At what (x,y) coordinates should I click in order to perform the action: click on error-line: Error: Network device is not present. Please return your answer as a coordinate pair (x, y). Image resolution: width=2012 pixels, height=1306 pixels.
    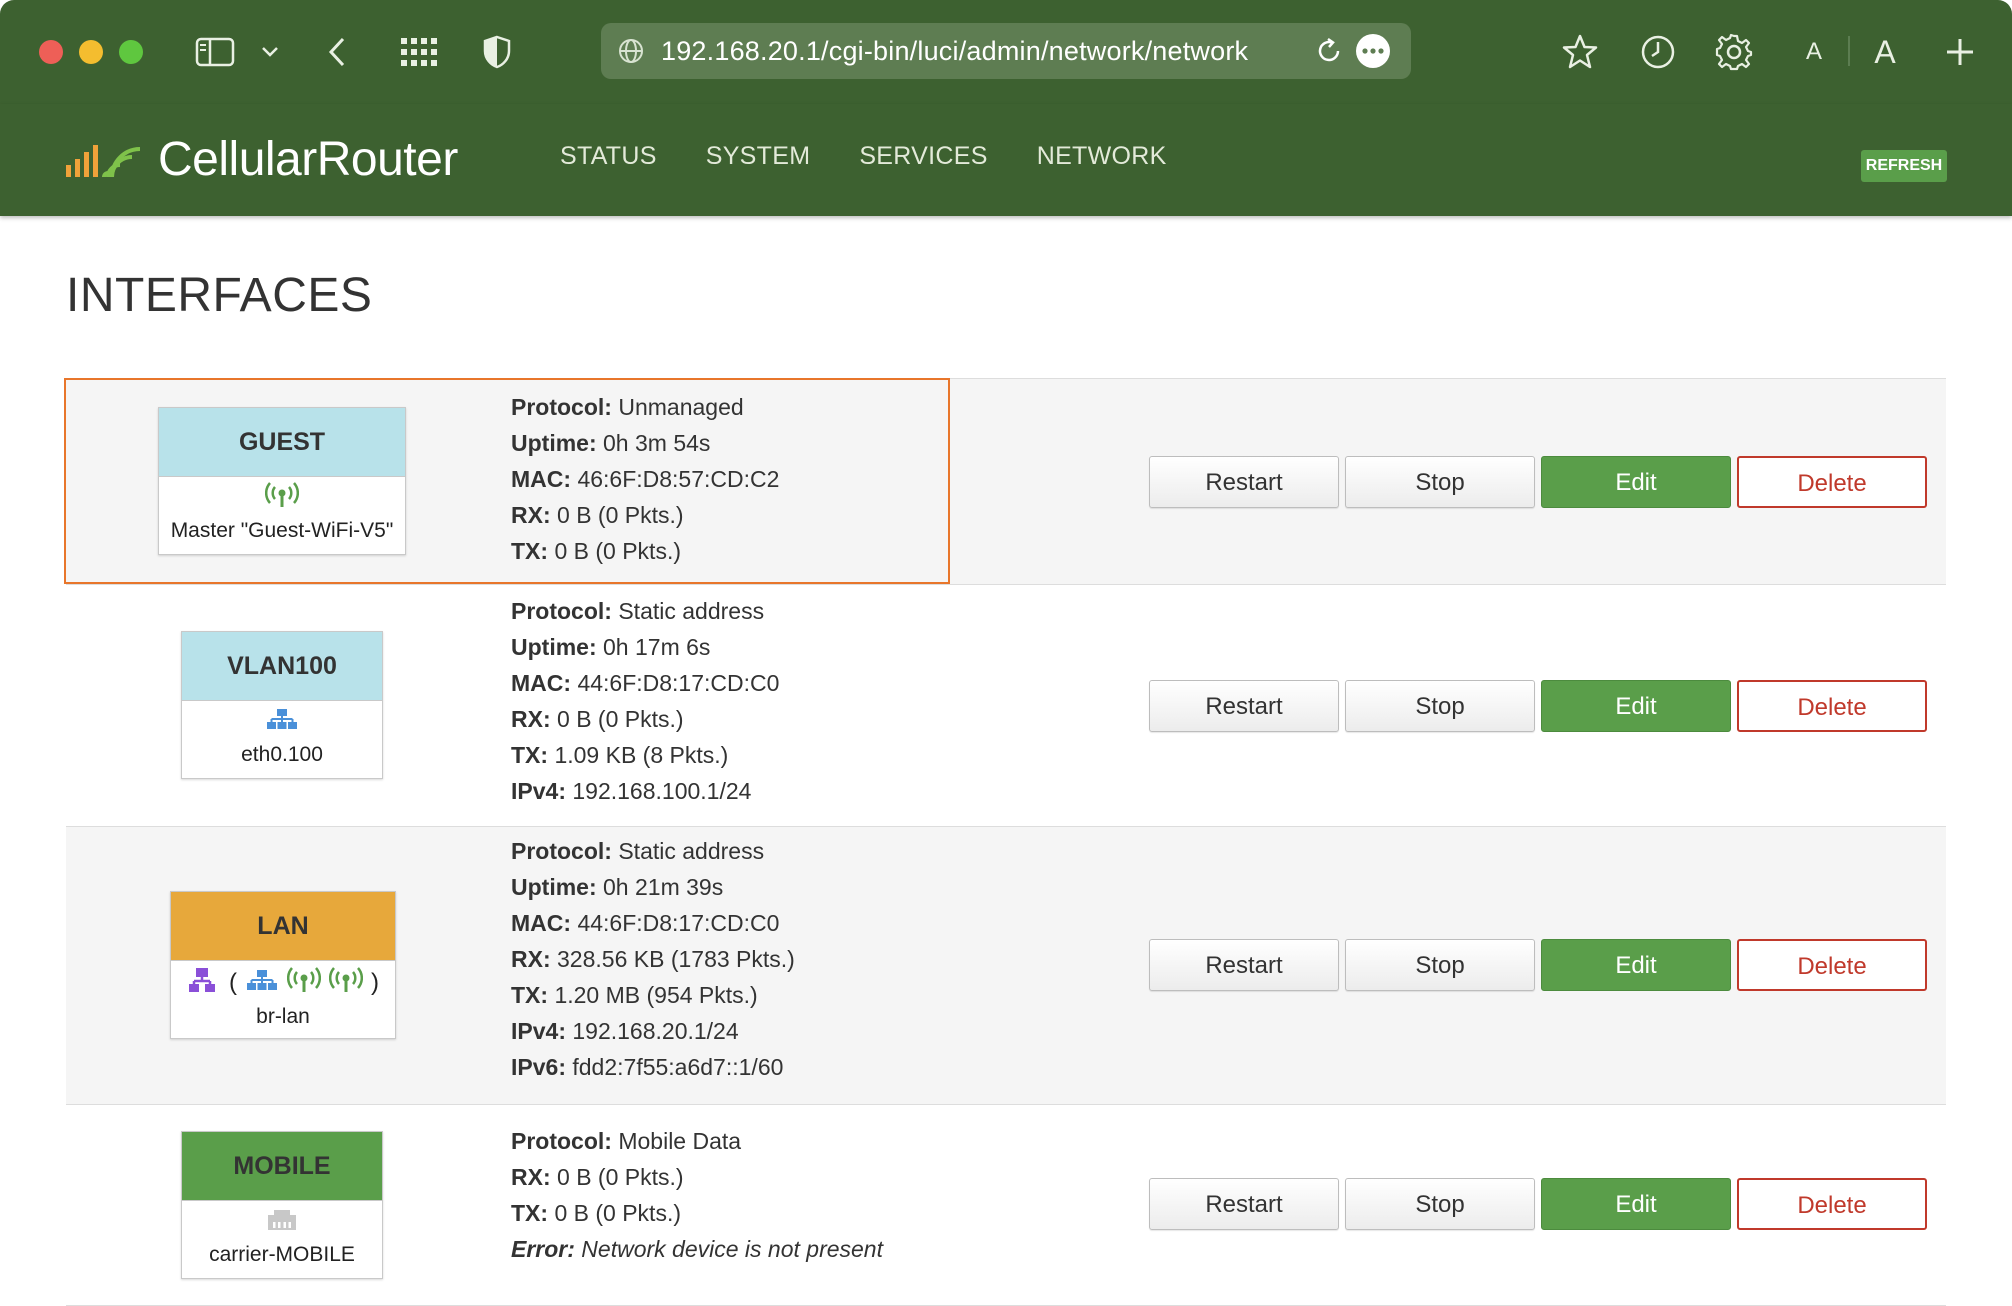
    Looking at the image, I should click on (697, 1249).